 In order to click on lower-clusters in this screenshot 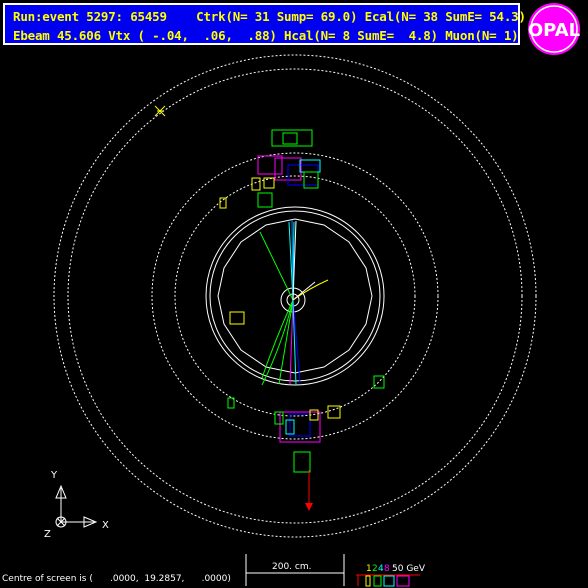, I will do `click(306, 392)`.